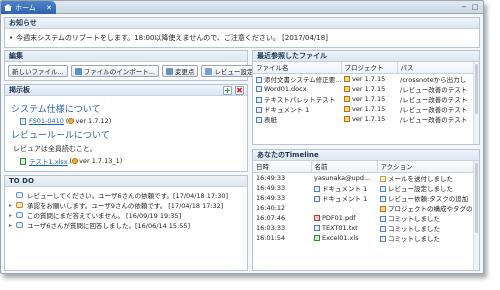 This screenshot has height=290, width=500. What do you see at coordinates (259, 99) in the screenshot?
I see `text-palette-icon` at bounding box center [259, 99].